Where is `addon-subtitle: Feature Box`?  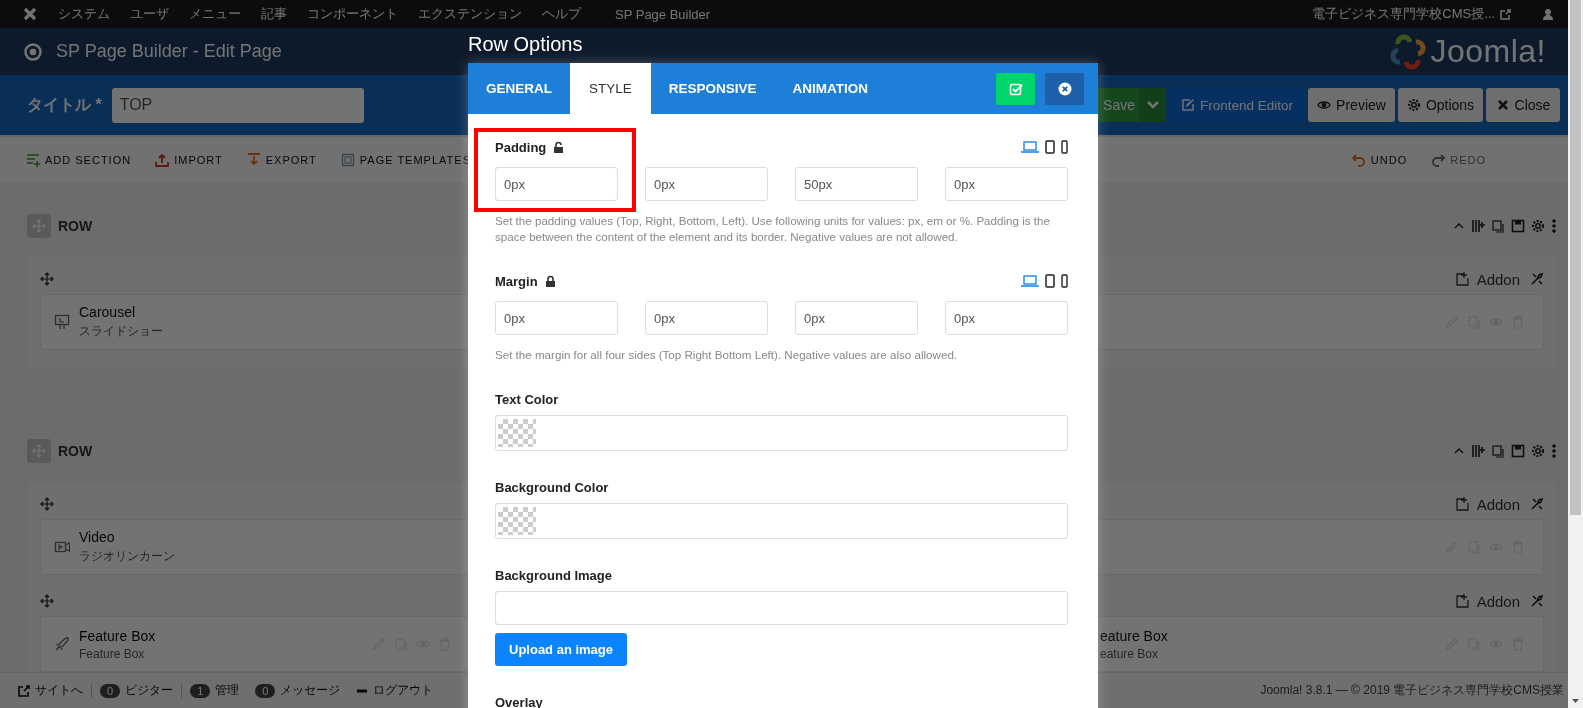 addon-subtitle: Feature Box is located at coordinates (112, 653).